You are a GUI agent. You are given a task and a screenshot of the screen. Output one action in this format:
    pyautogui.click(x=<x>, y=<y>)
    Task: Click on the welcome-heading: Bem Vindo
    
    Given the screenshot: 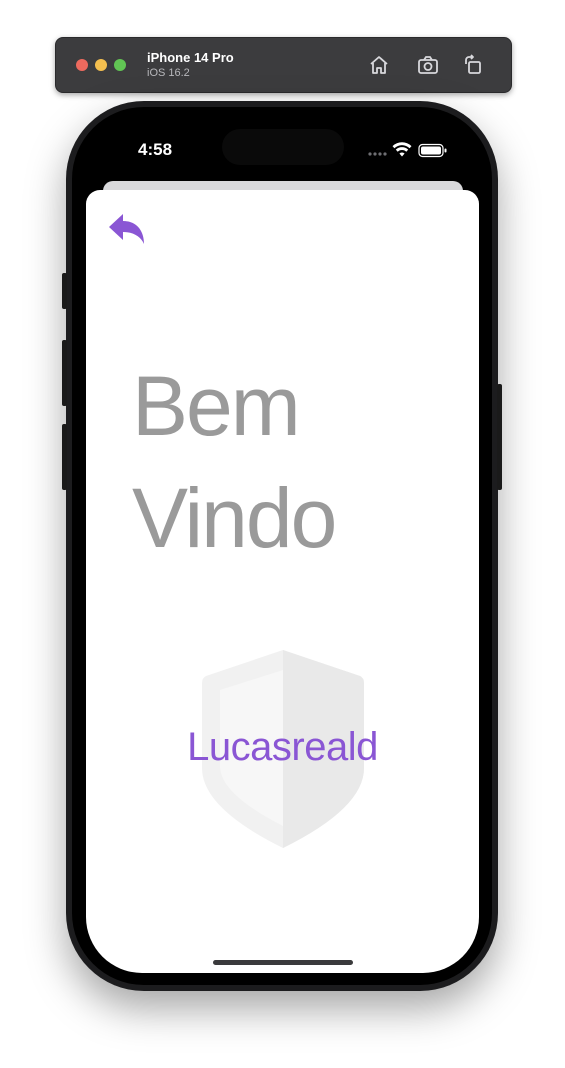 What is the action you would take?
    pyautogui.click(x=292, y=462)
    